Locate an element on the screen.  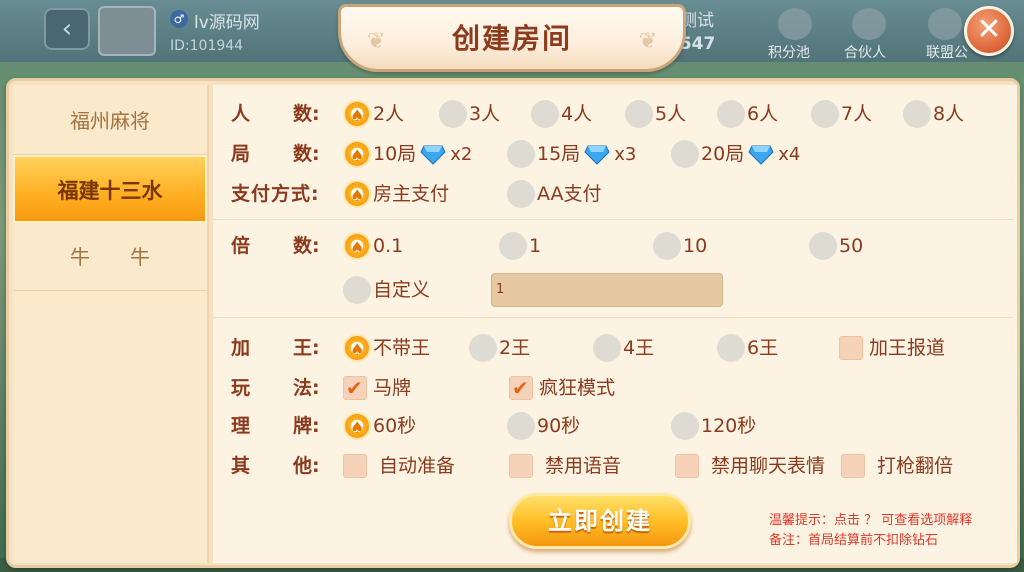
custom-multiplier-input: 1 is located at coordinates (607, 290).